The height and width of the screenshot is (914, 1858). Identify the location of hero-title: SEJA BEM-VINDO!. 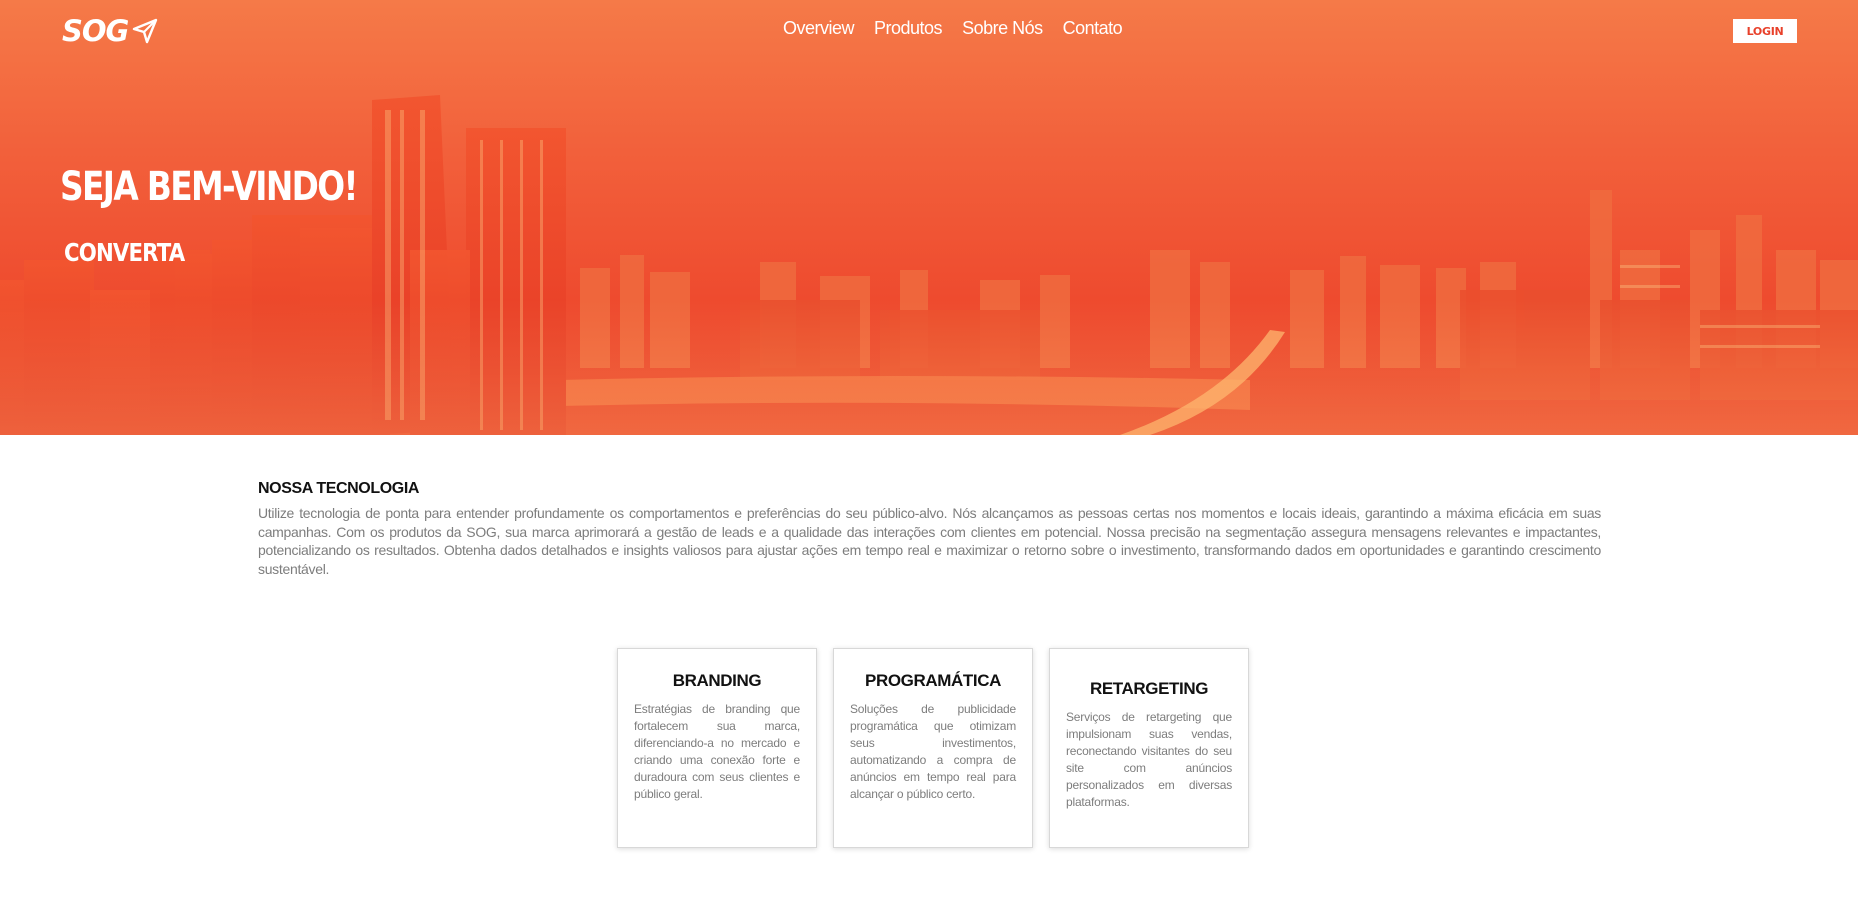
(209, 187).